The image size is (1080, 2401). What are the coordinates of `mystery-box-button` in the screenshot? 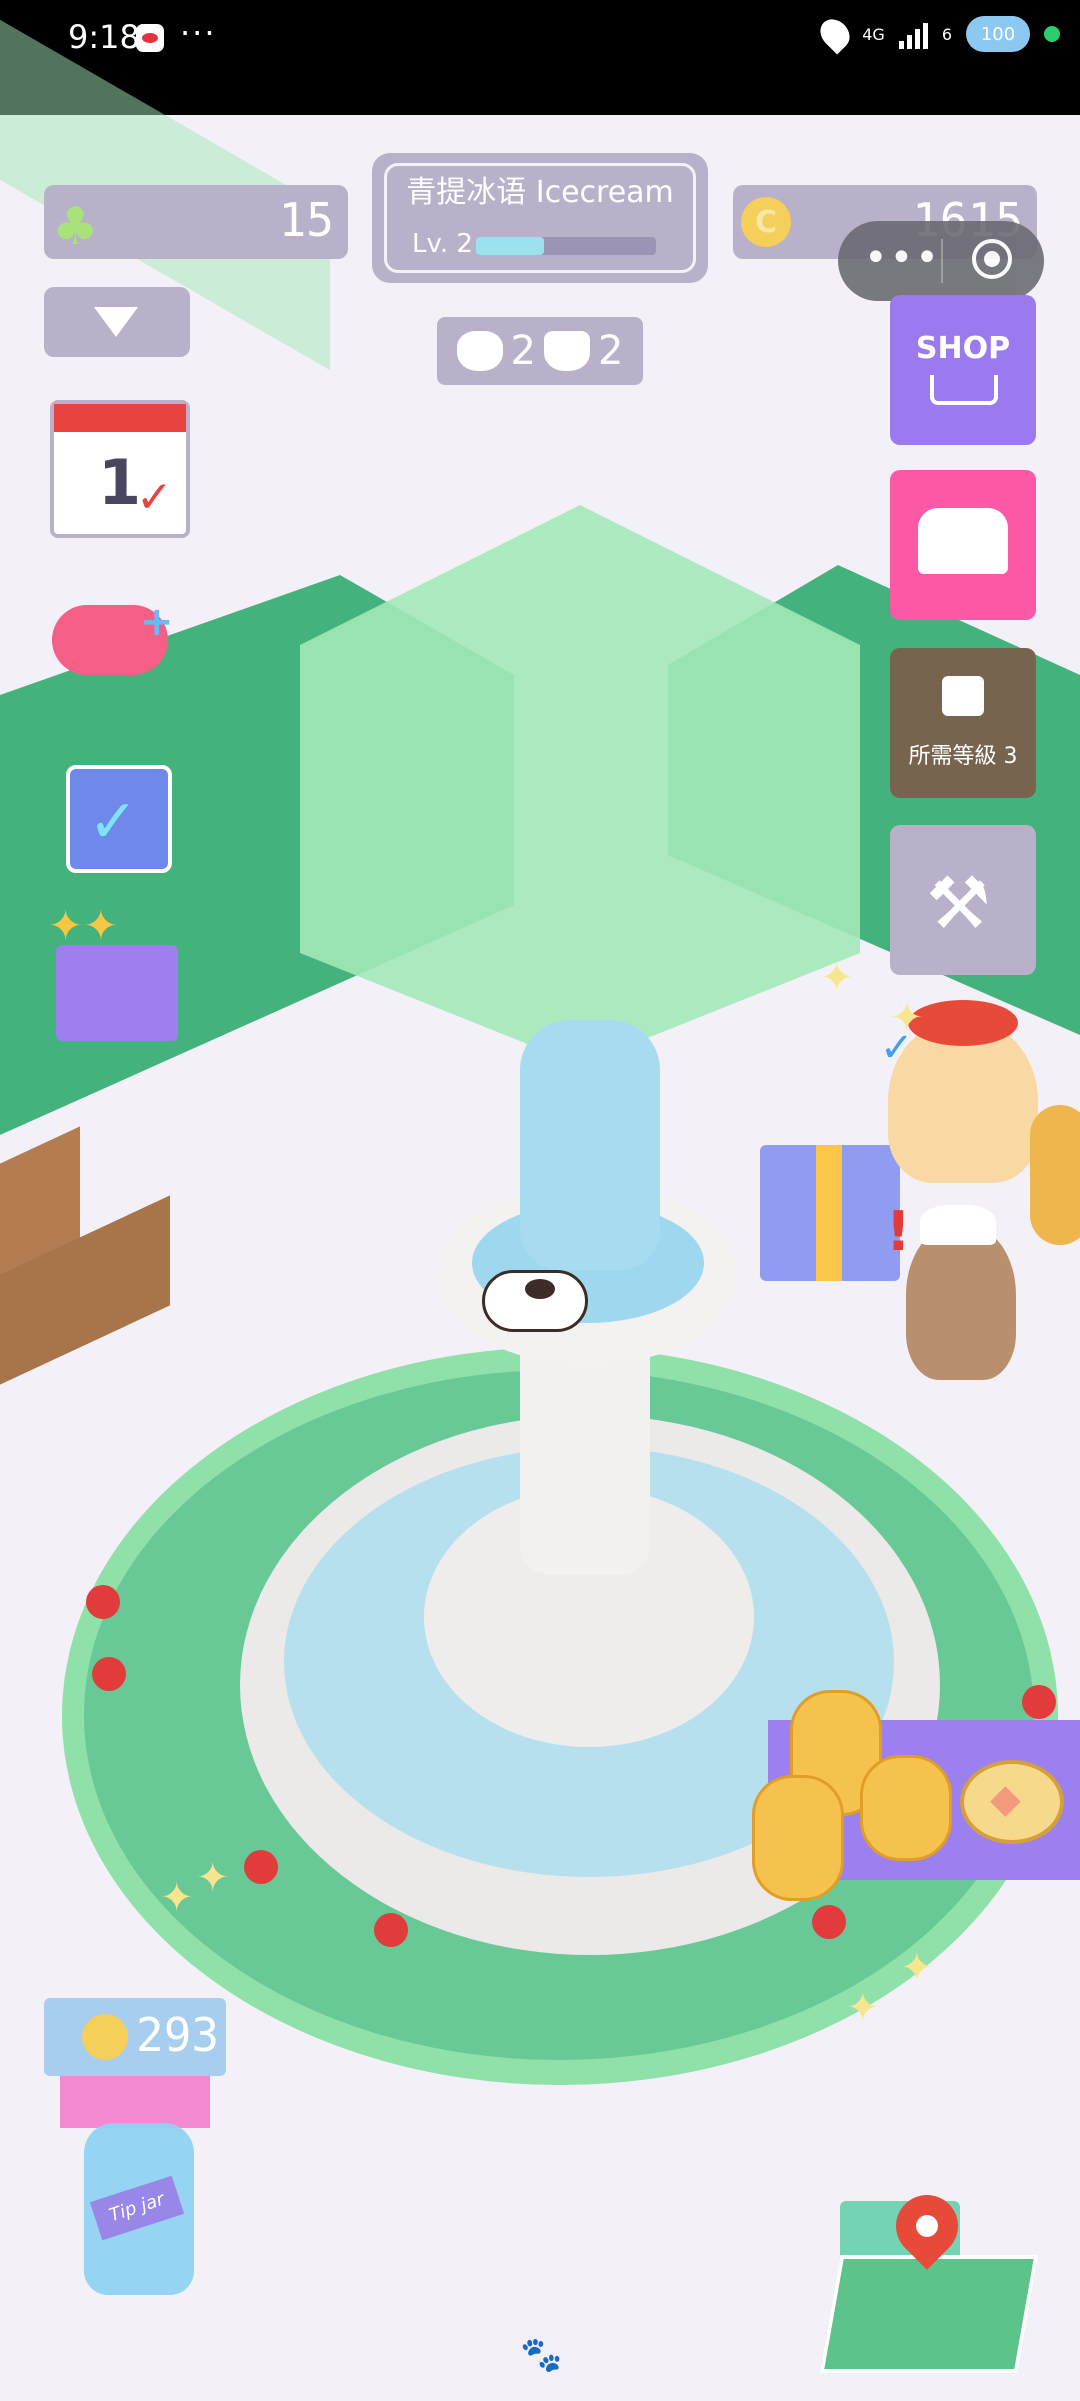 It's located at (113, 971).